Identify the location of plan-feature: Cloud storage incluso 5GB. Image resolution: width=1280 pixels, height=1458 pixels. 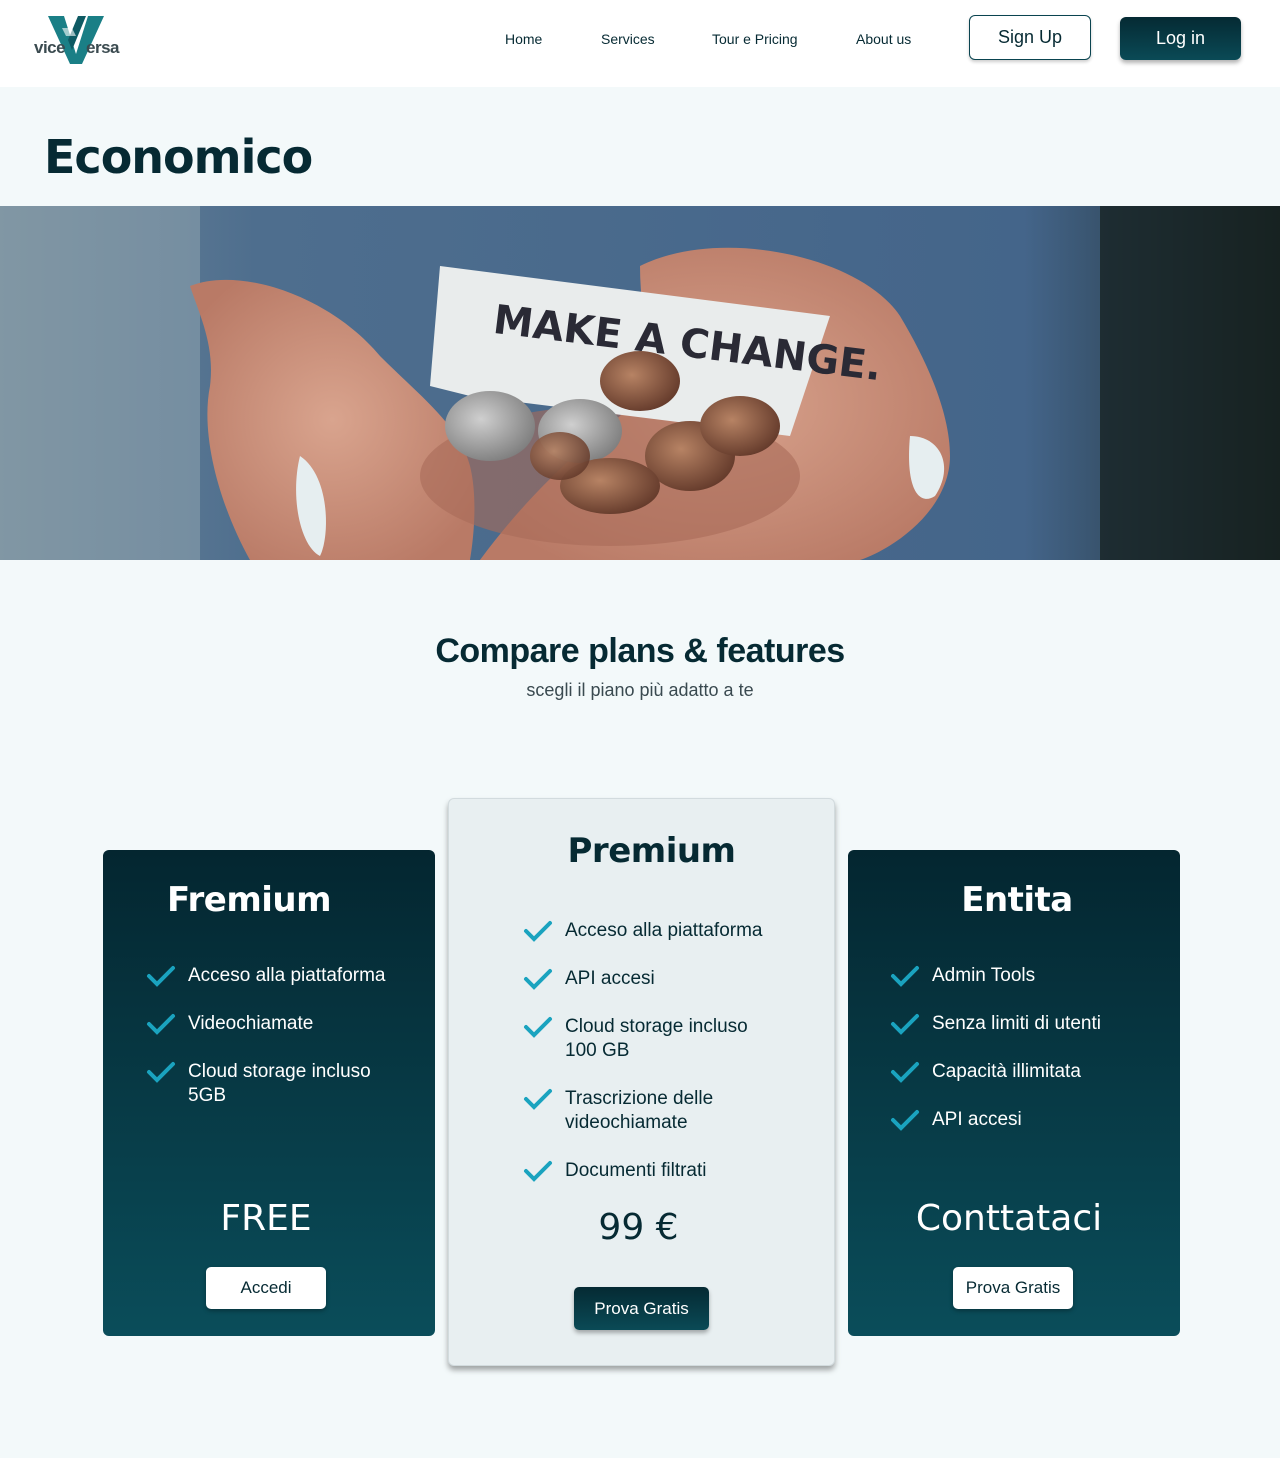
(271, 1084).